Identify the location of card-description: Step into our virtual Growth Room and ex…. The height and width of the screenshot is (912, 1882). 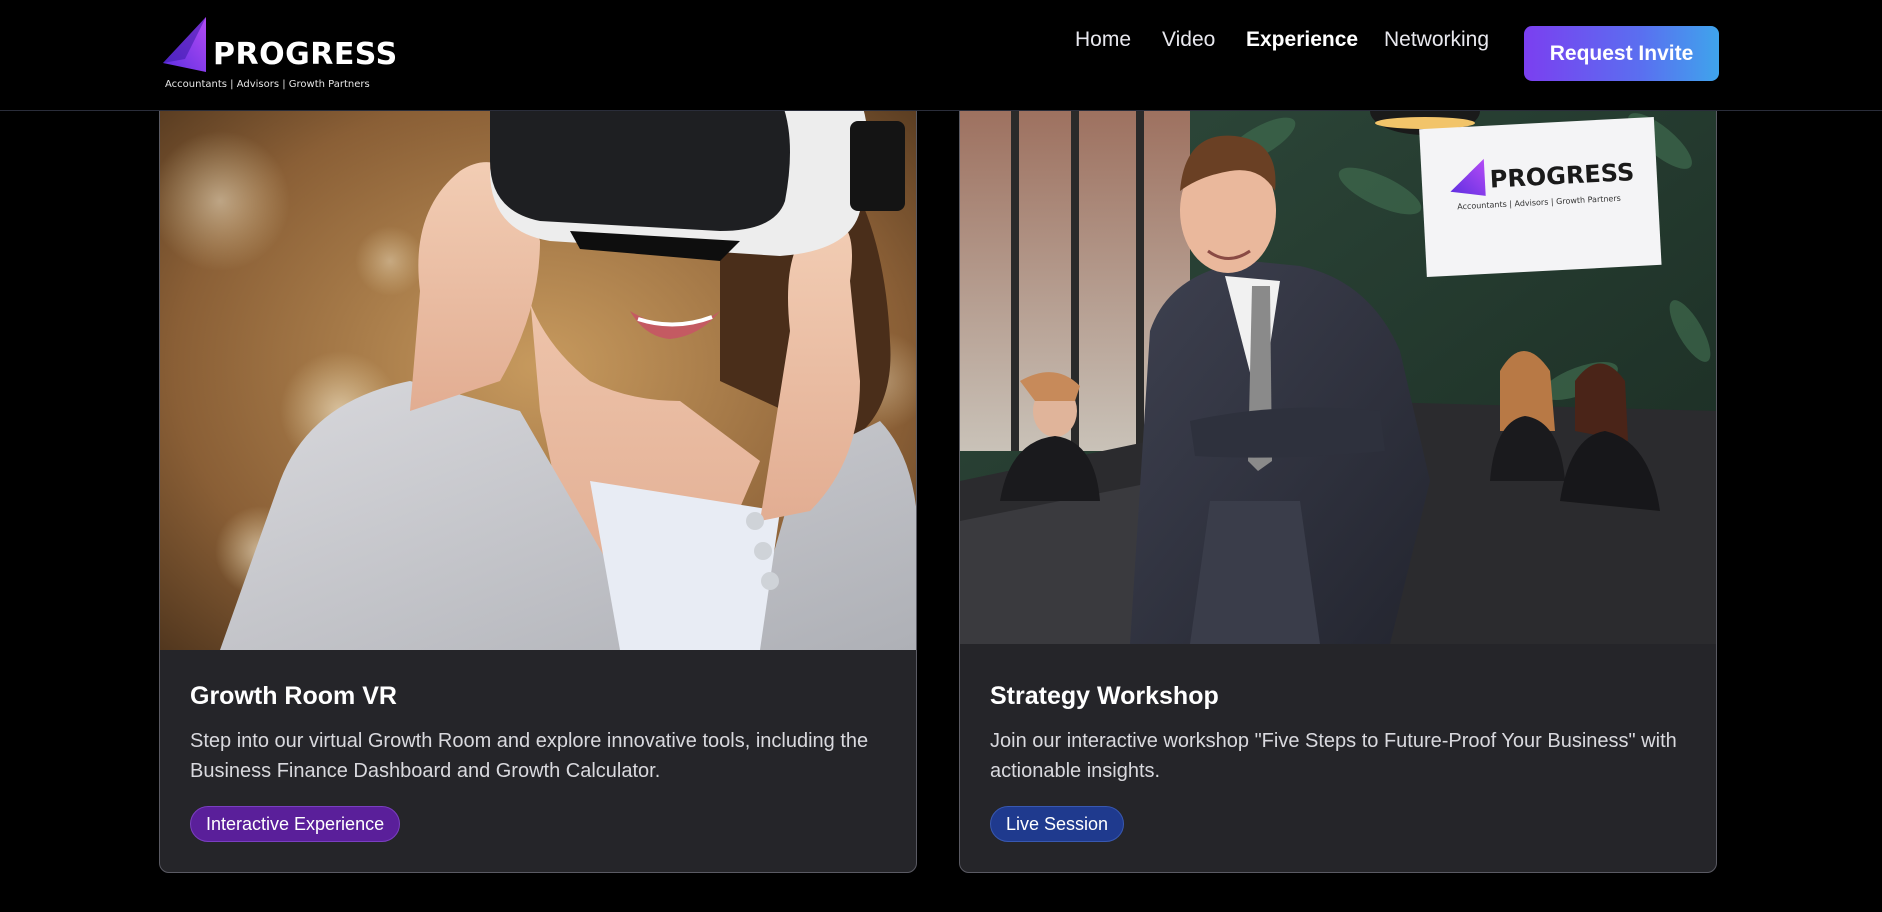
(529, 756).